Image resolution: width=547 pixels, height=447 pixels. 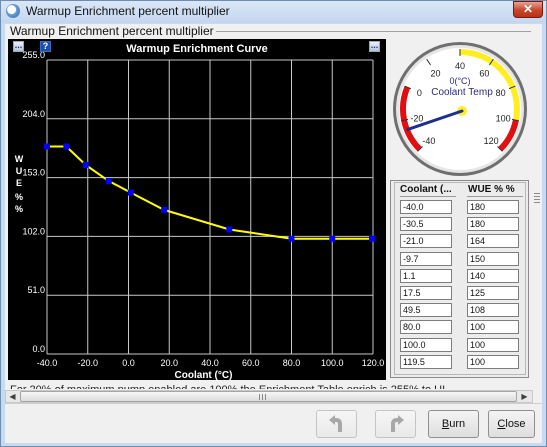 I want to click on wue-cell: 125, so click(x=493, y=293).